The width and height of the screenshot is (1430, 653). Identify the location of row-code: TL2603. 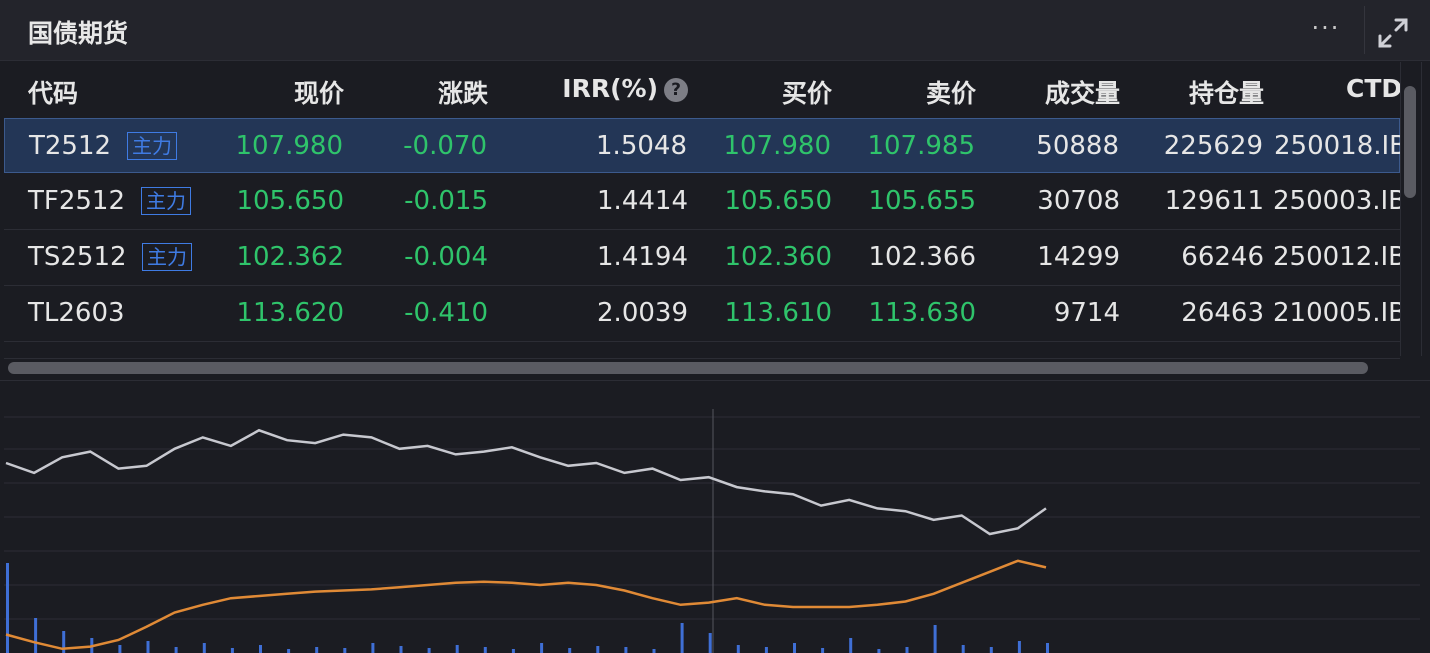
(76, 313).